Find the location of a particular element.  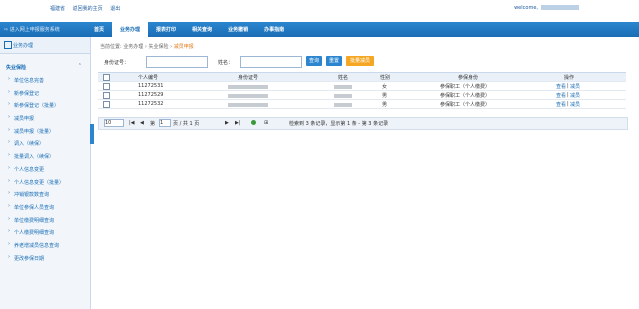

sidebar-header: 业务办理 is located at coordinates (45, 45).